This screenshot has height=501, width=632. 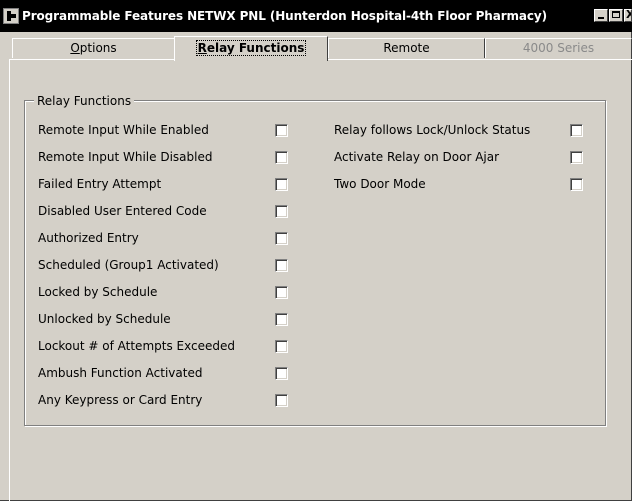 What do you see at coordinates (432, 130) in the screenshot?
I see `option-label: Relay follows Lock/Unlock Status` at bounding box center [432, 130].